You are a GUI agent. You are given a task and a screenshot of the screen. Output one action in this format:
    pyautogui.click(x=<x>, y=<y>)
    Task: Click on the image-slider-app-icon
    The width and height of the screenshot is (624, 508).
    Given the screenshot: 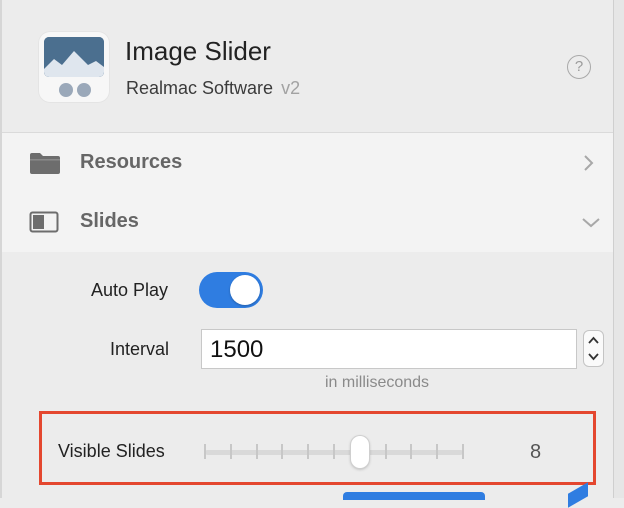 What is the action you would take?
    pyautogui.click(x=74, y=67)
    